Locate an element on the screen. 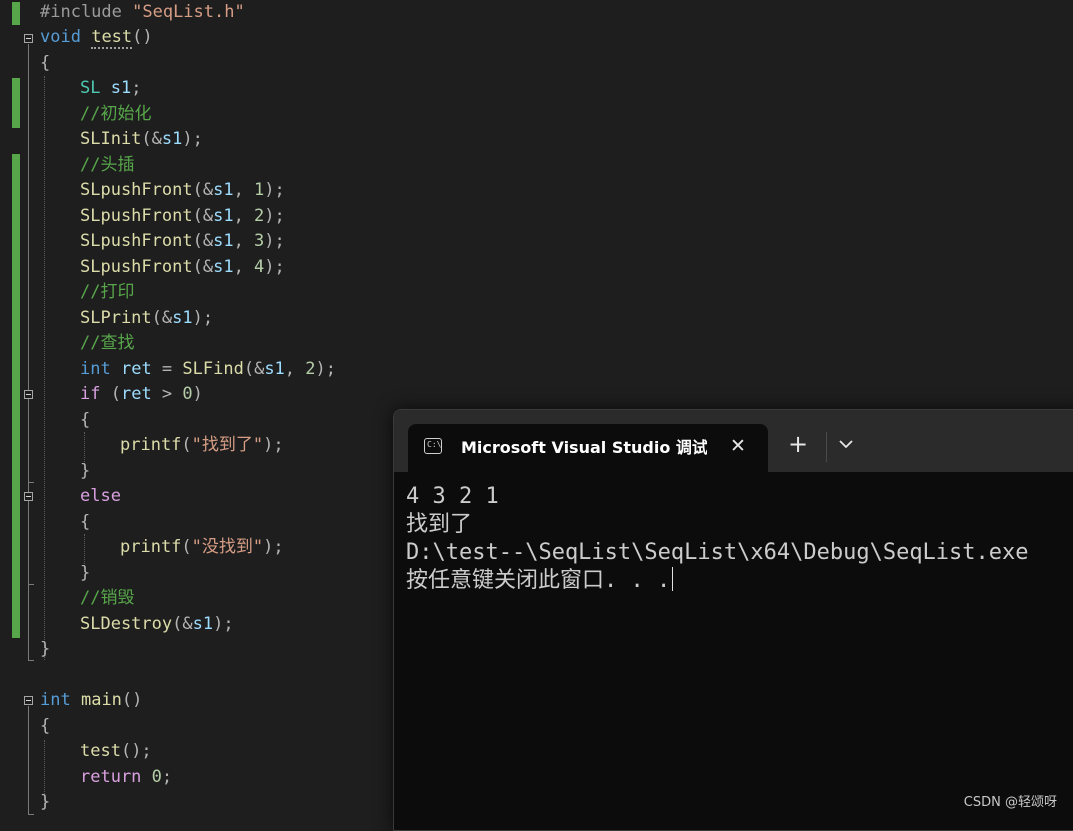 The image size is (1073, 831). code-line: SLpushFront(&s1, 2); is located at coordinates (182, 216).